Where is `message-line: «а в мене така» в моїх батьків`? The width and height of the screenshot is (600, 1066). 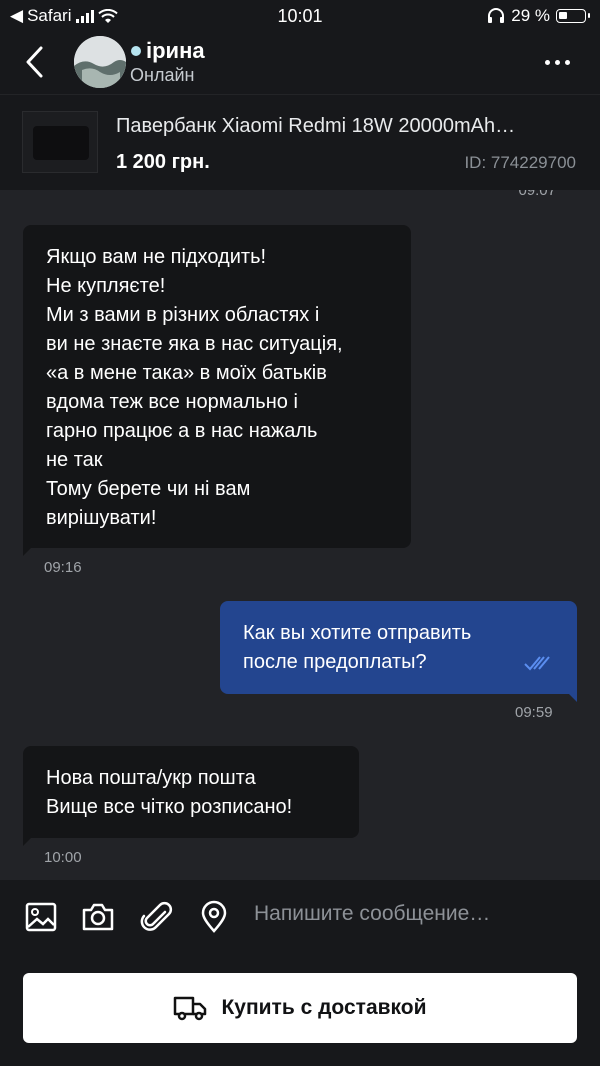 message-line: «а в мене така» в моїх батьків is located at coordinates (186, 373).